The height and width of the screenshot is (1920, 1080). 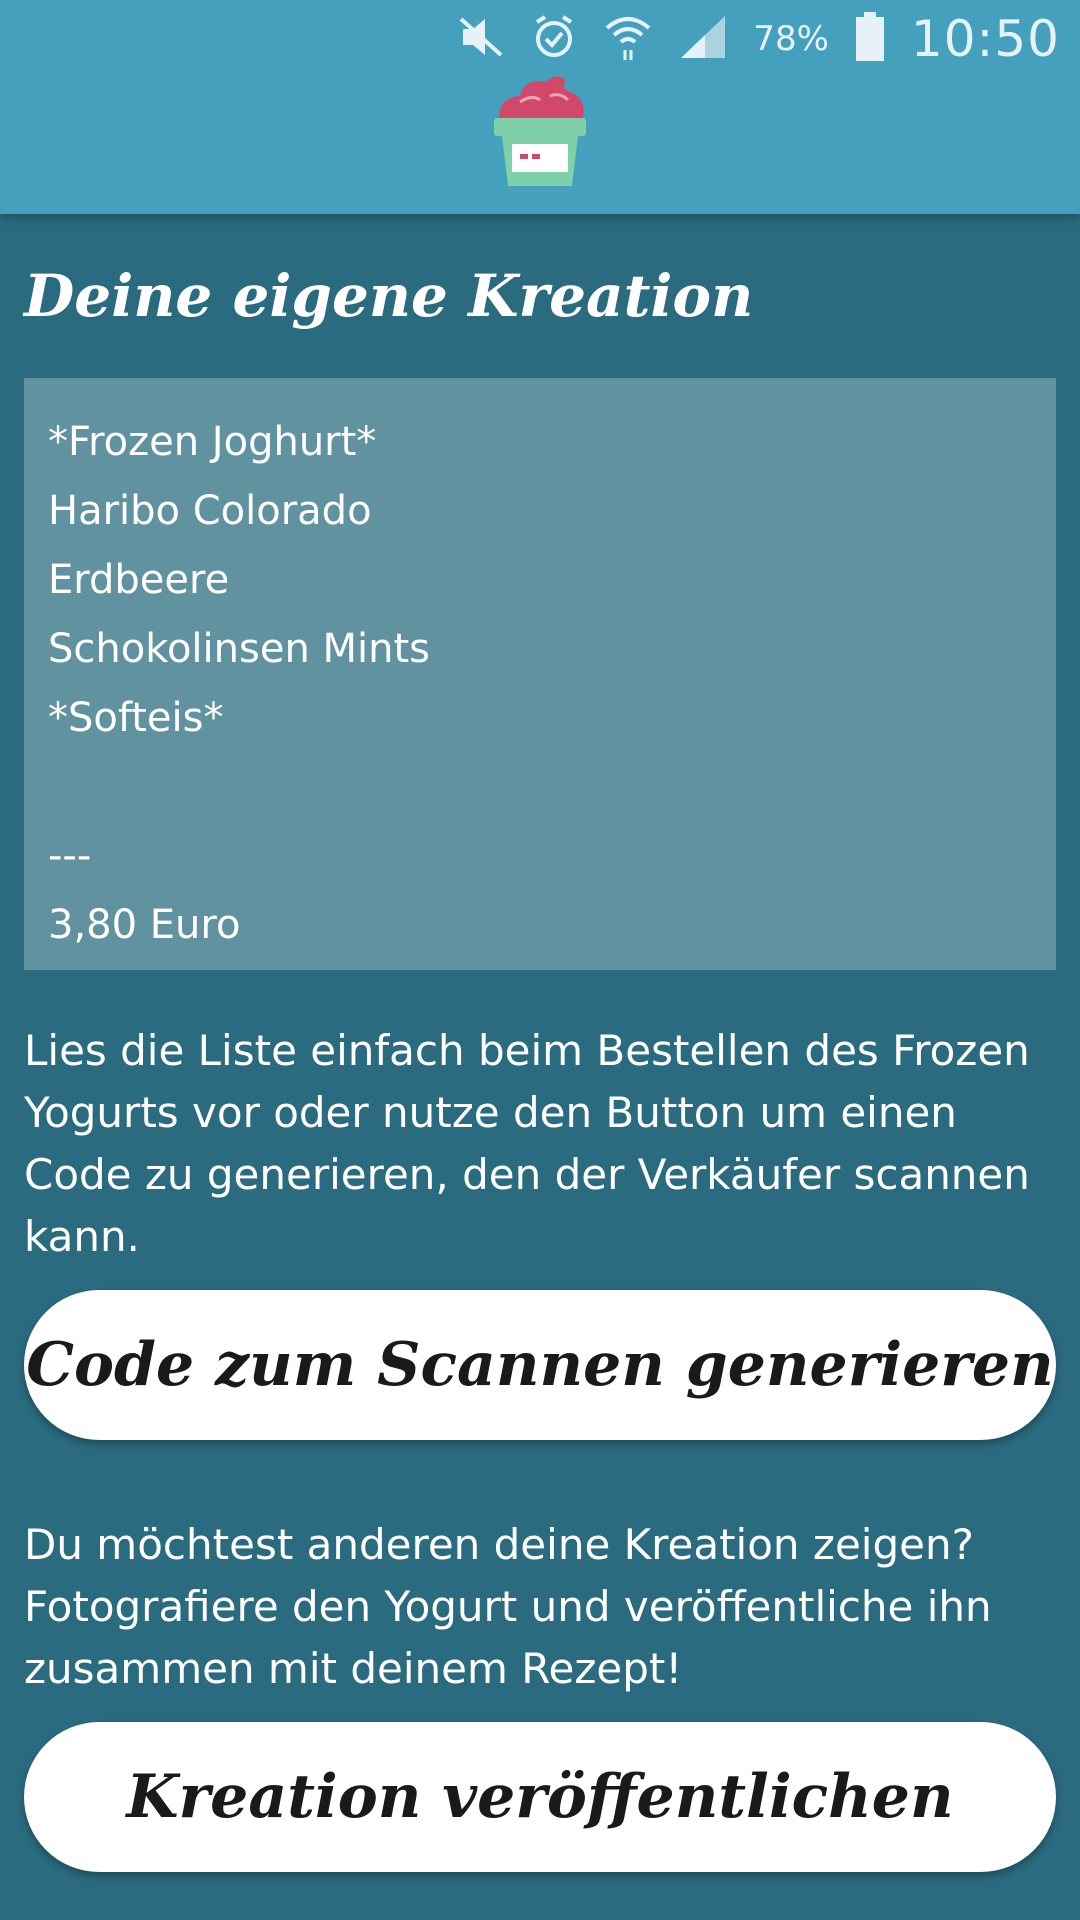 I want to click on frozen-yogurt-cup-icon, so click(x=540, y=131).